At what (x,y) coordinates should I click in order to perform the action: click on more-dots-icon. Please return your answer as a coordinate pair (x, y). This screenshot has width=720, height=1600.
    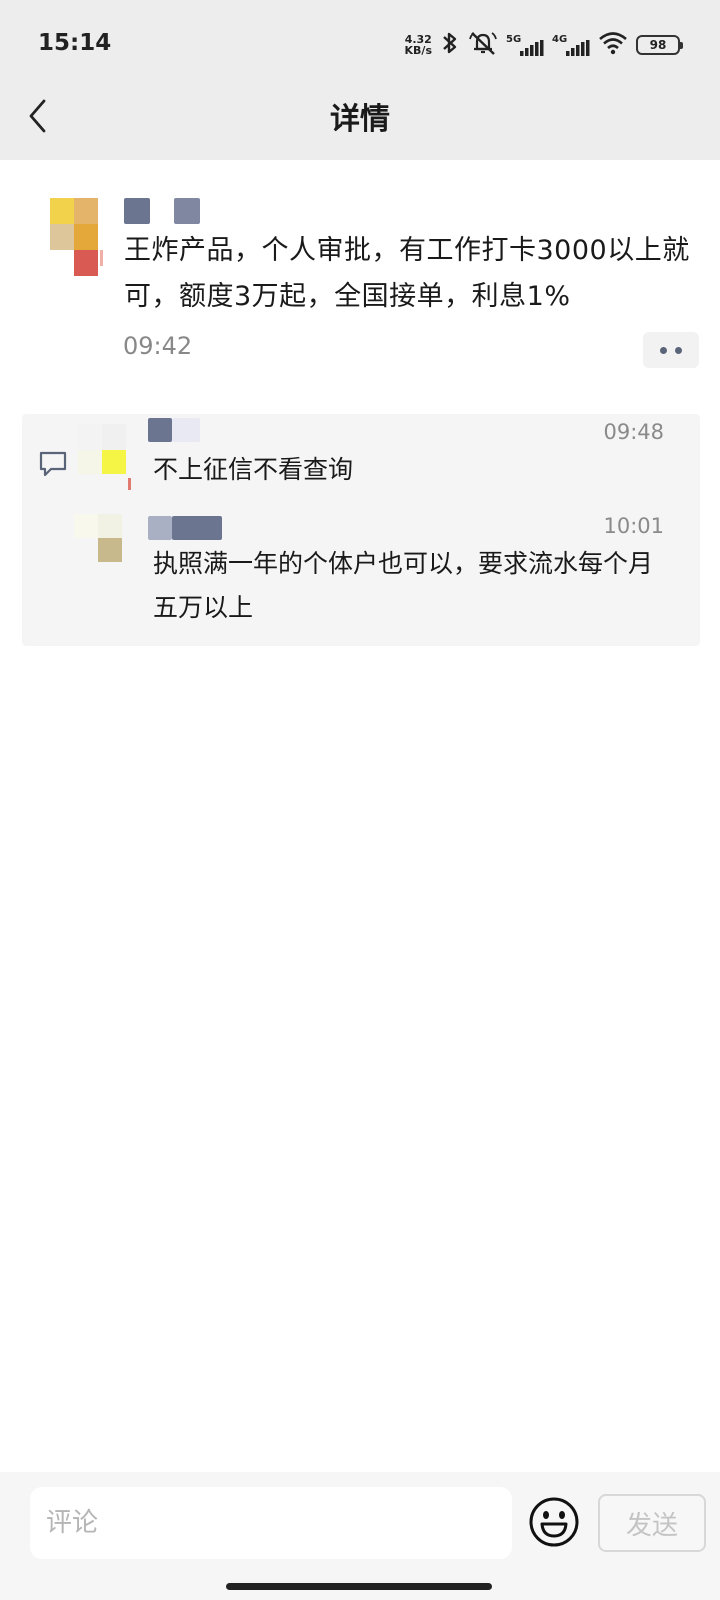
    Looking at the image, I should click on (663, 350).